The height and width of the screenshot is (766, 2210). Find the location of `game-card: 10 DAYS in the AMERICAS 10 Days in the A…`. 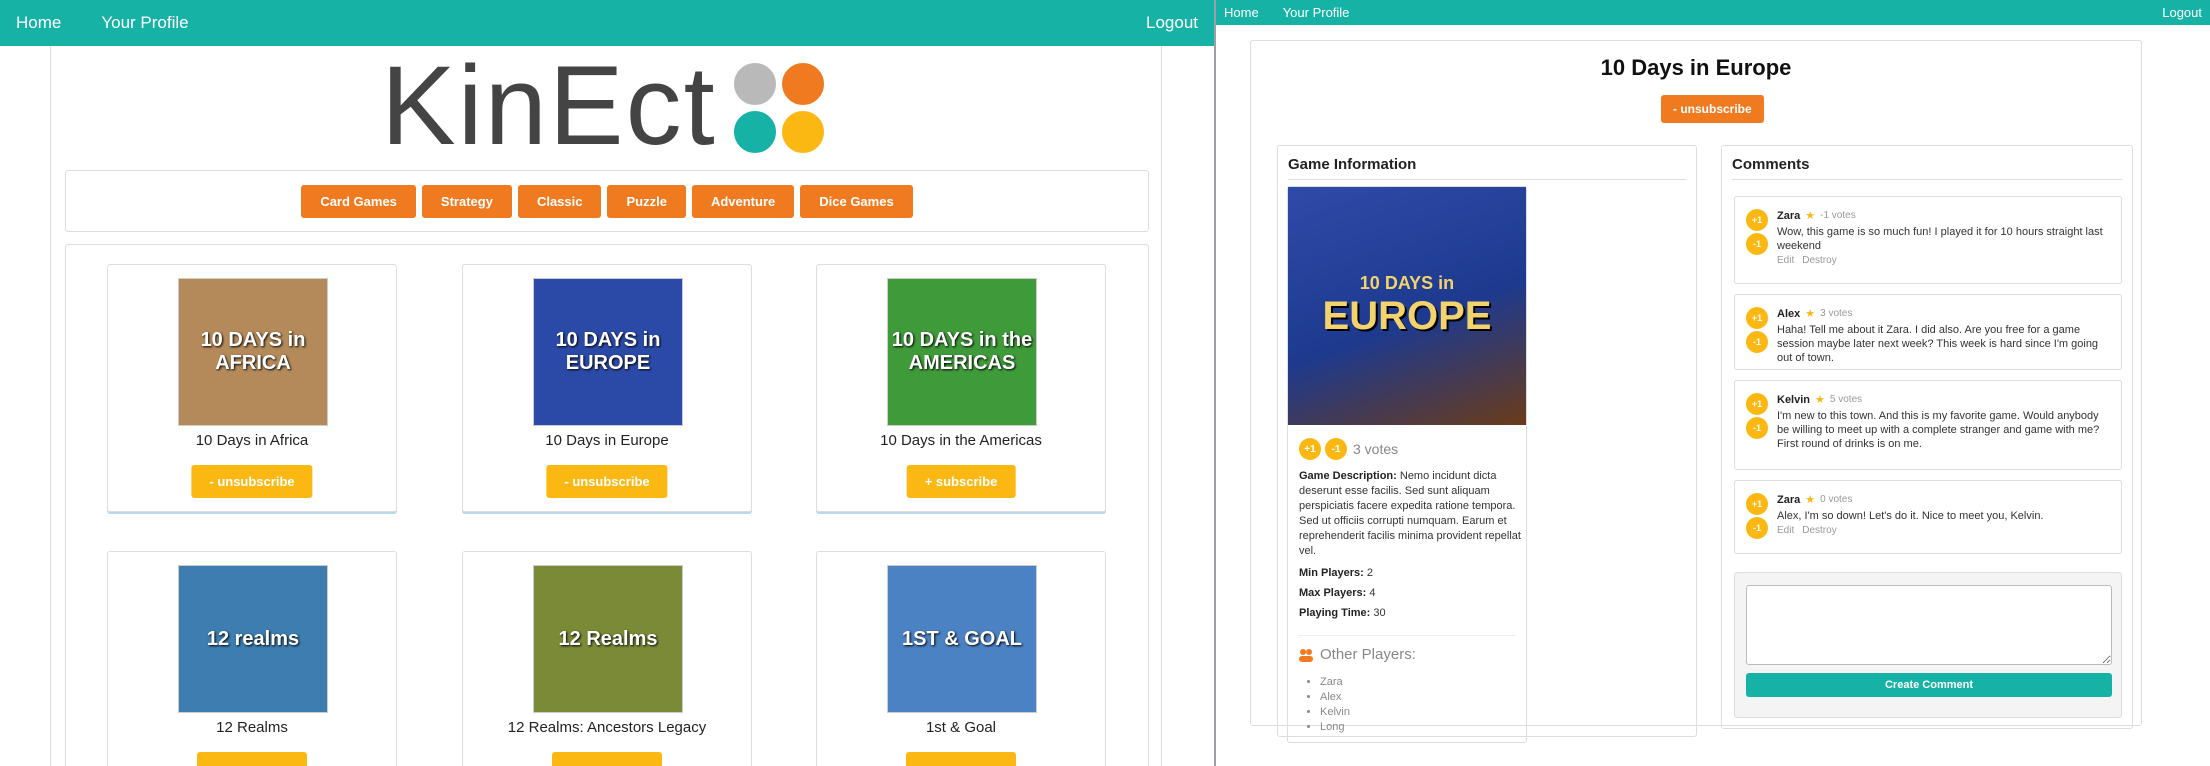

game-card: 10 DAYS in the AMERICAS 10 Days in the A… is located at coordinates (961, 388).